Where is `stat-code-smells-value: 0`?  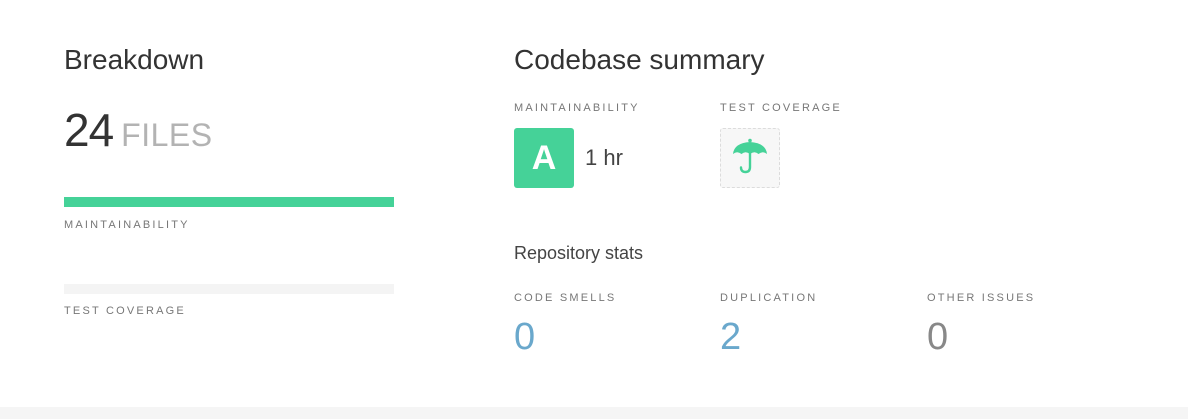 stat-code-smells-value: 0 is located at coordinates (524, 337).